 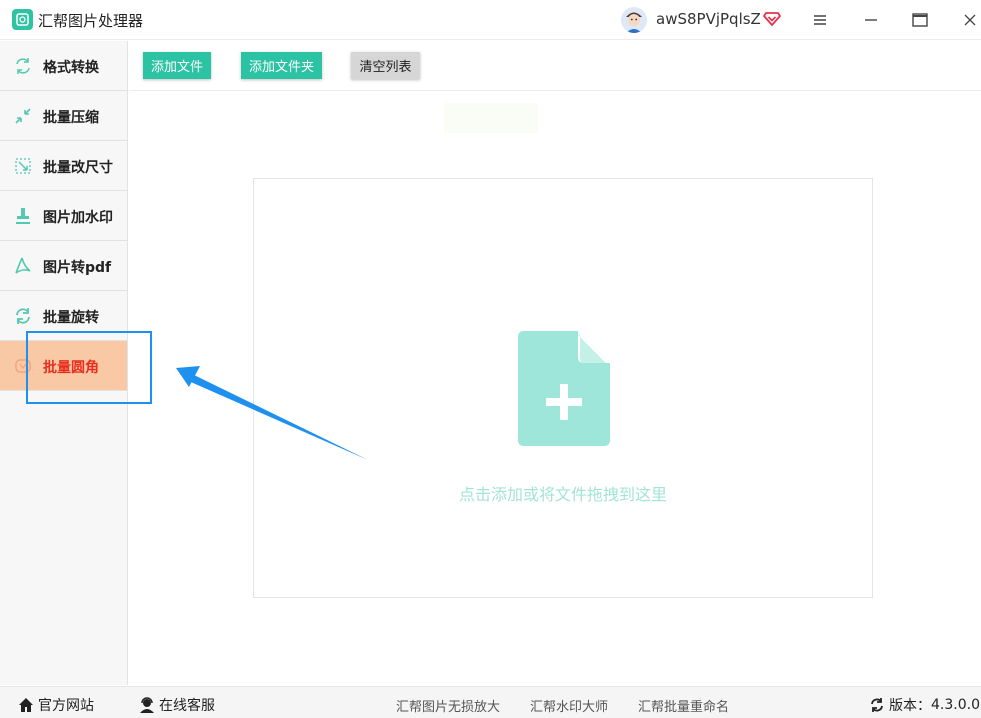 I want to click on add-file-button: 添加文件, so click(x=177, y=65).